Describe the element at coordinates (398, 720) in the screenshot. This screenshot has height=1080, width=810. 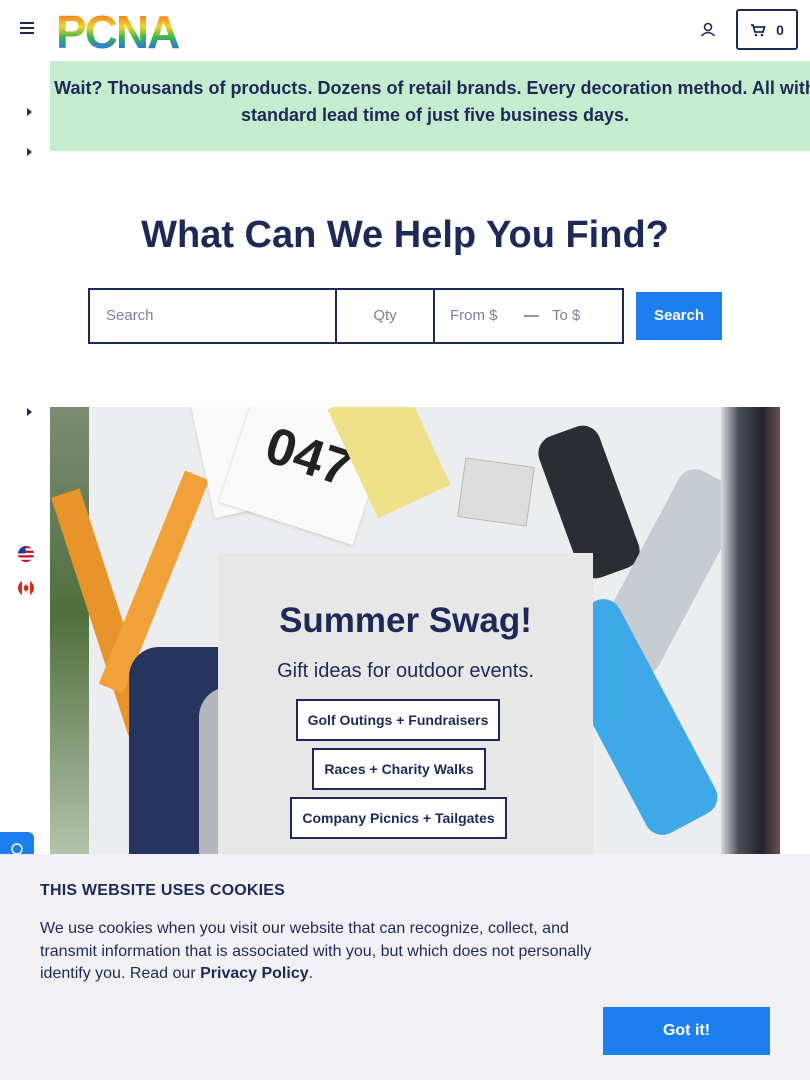
I see `golf-outings-button: Golf Outings + Fundraisers` at that location.